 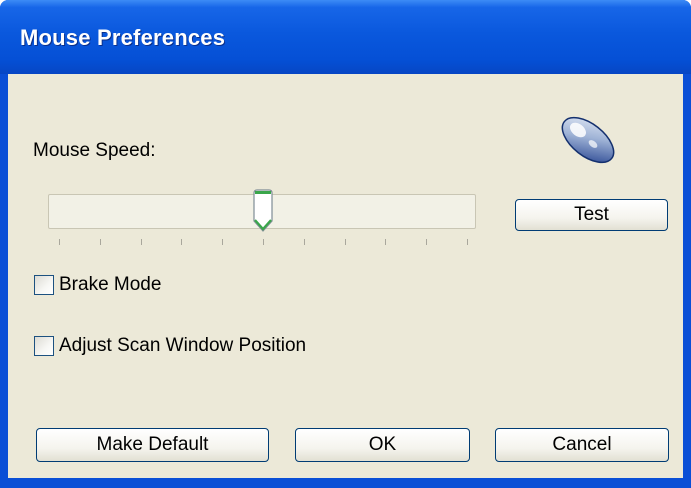 I want to click on ok-button: OK, so click(x=382, y=445).